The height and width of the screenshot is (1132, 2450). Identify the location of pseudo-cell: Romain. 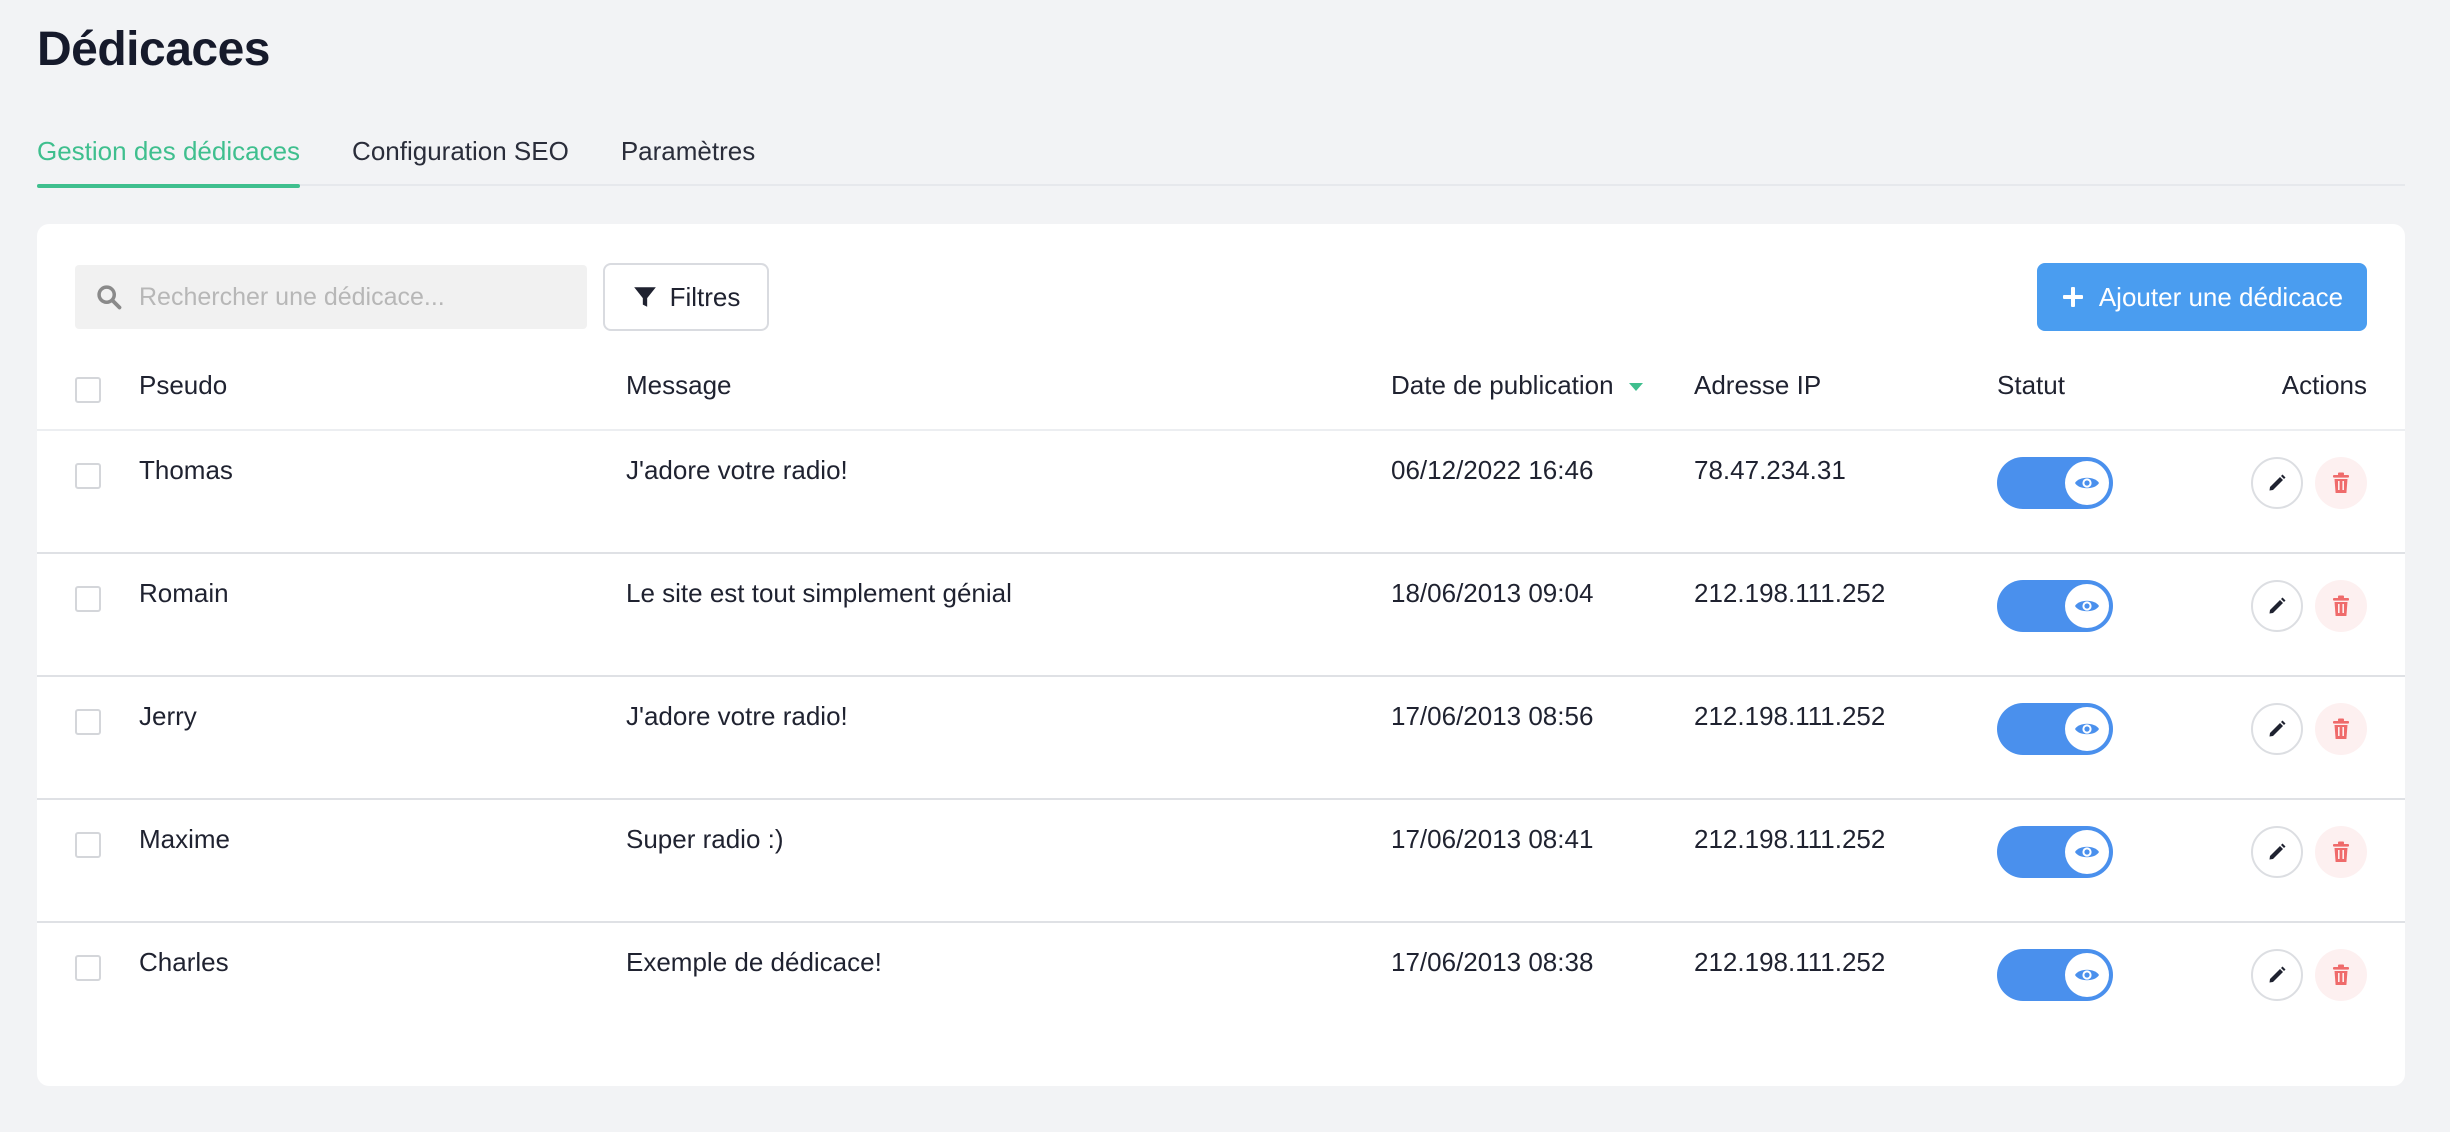
(184, 593).